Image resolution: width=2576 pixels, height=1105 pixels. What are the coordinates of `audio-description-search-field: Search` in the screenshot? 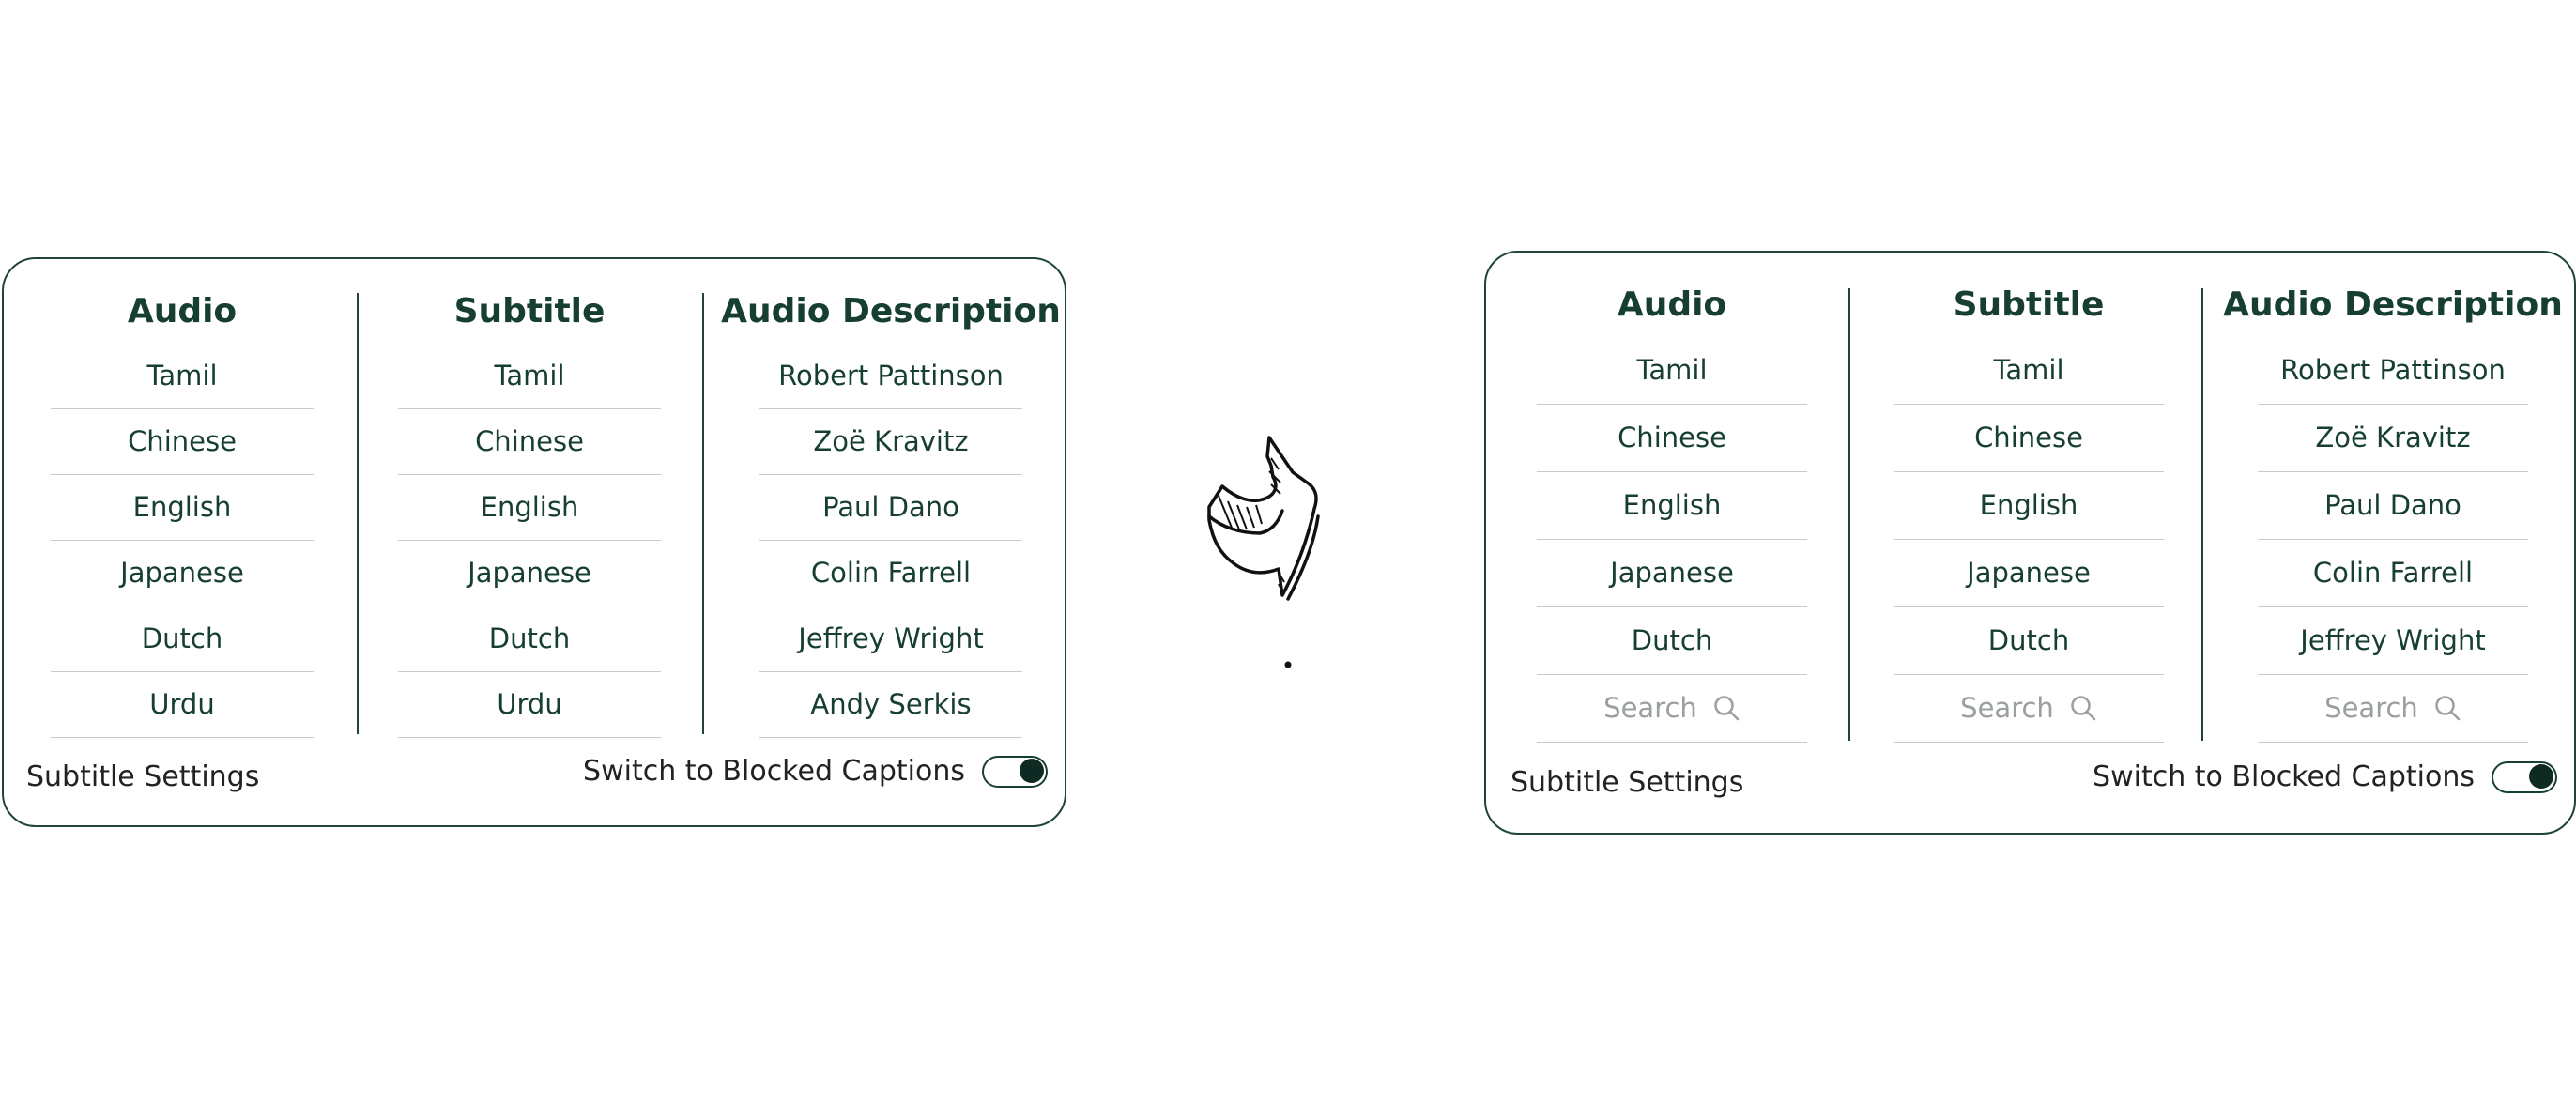 It's located at (2393, 709).